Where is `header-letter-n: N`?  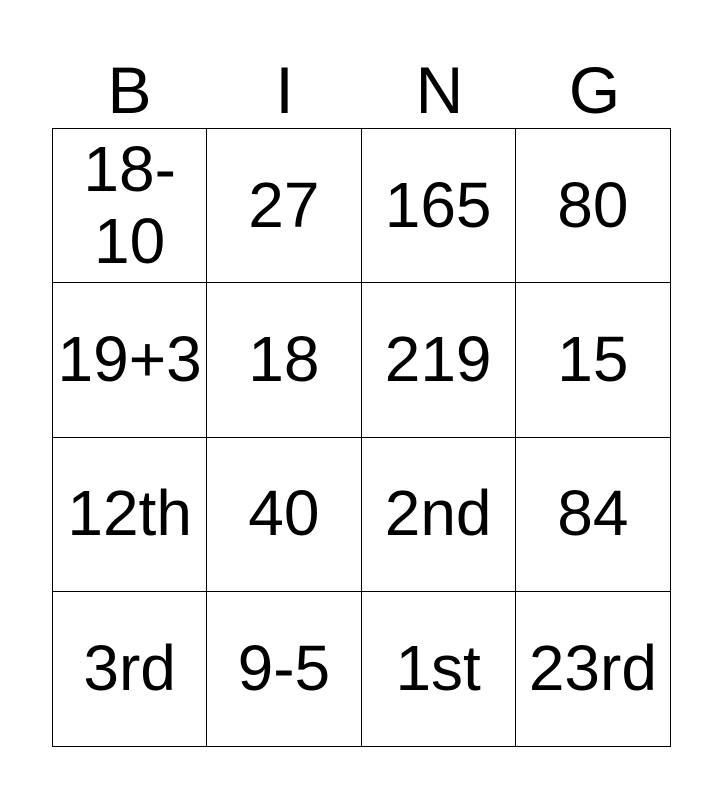
header-letter-n: N is located at coordinates (439, 90).